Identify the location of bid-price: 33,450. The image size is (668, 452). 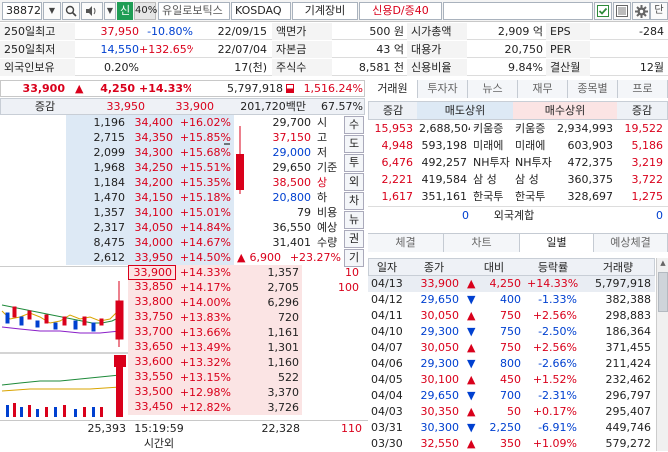
(152, 407).